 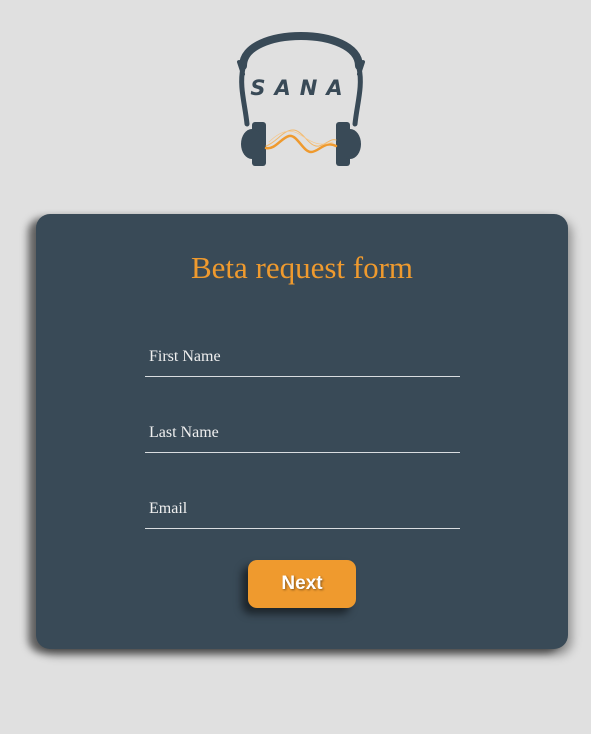 I want to click on headphones-icon: SANA, so click(x=301, y=99).